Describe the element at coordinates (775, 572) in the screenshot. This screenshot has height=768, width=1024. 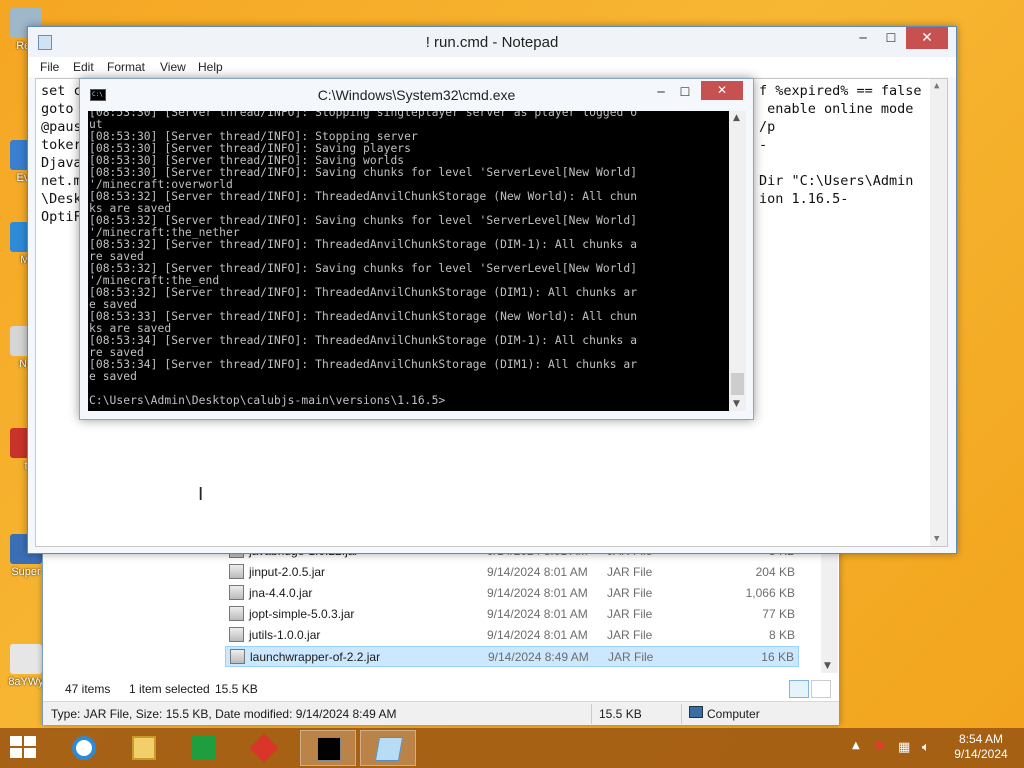
I see `file-size: 204 KB` at that location.